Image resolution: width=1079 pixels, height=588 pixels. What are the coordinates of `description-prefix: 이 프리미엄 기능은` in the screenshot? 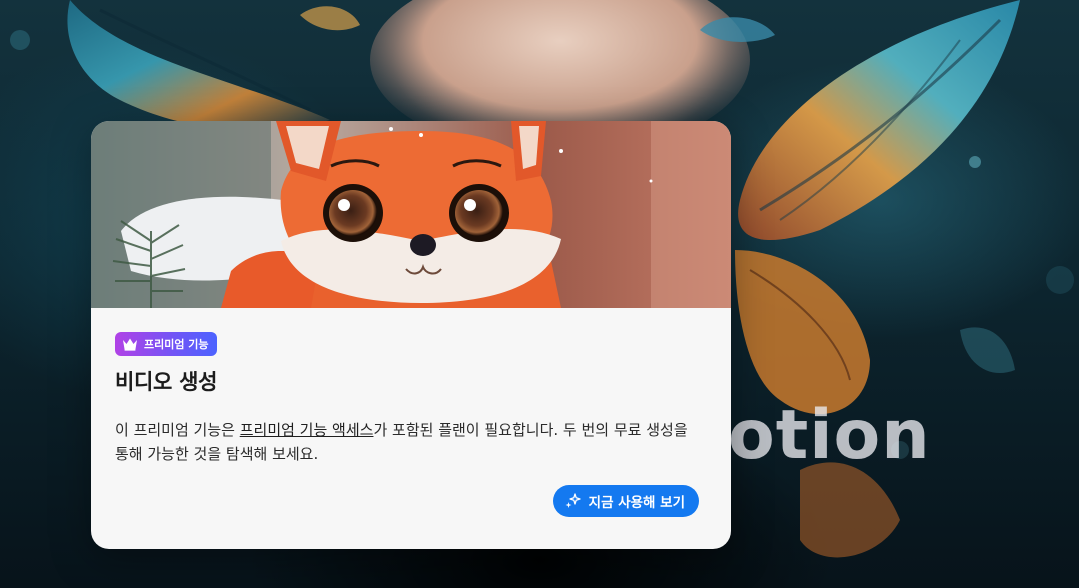 It's located at (177, 430).